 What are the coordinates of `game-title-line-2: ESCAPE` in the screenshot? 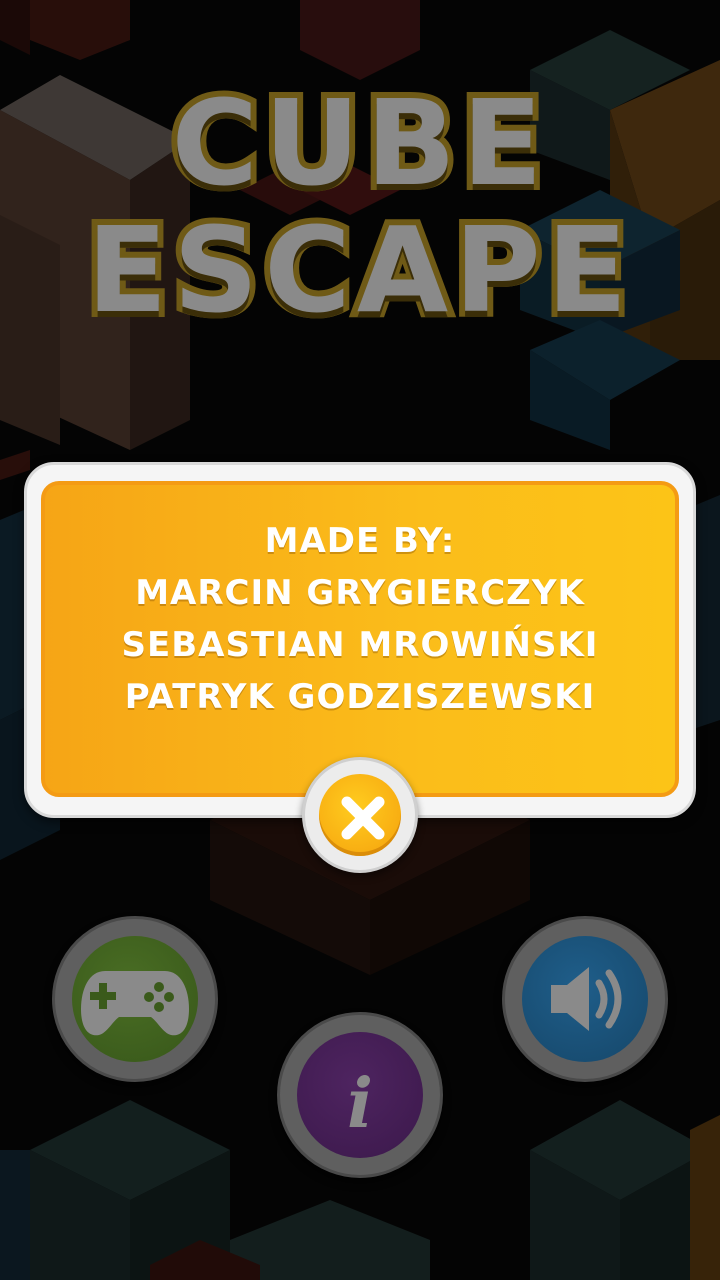 It's located at (357, 270).